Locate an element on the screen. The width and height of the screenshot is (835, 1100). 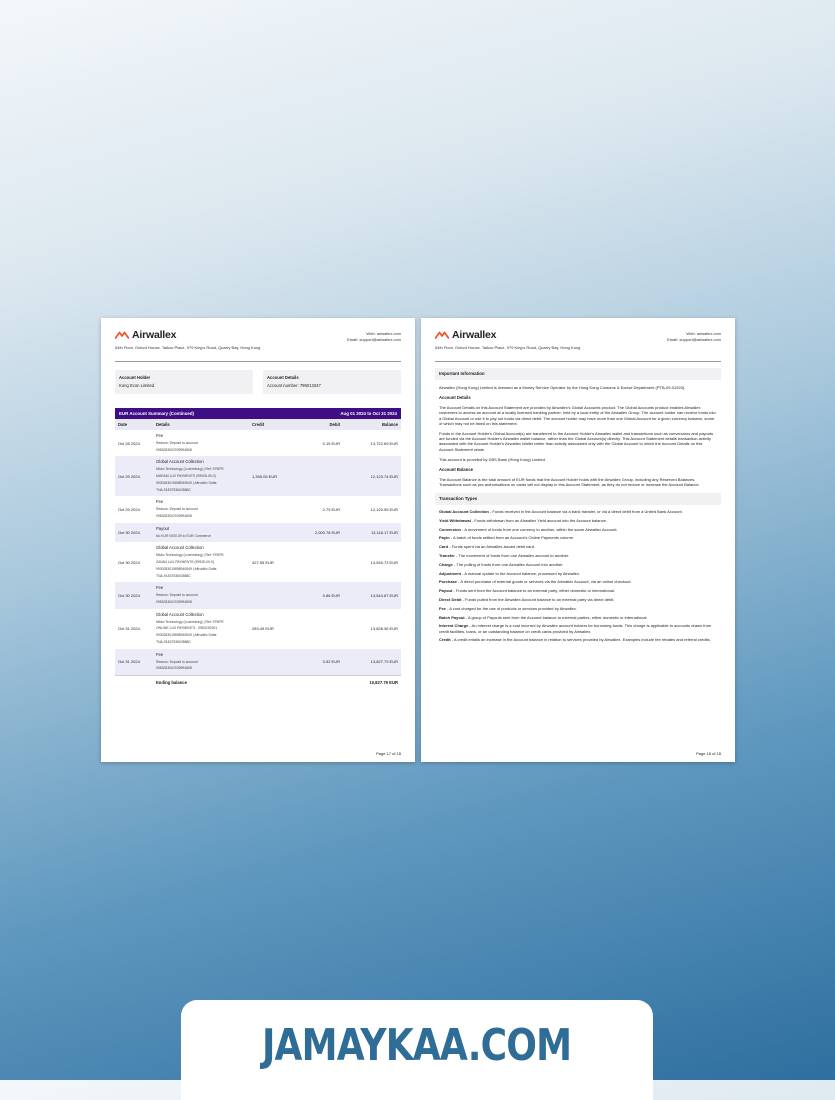
watermark-text: JAMAYKAA.COM is located at coordinates (417, 1045).